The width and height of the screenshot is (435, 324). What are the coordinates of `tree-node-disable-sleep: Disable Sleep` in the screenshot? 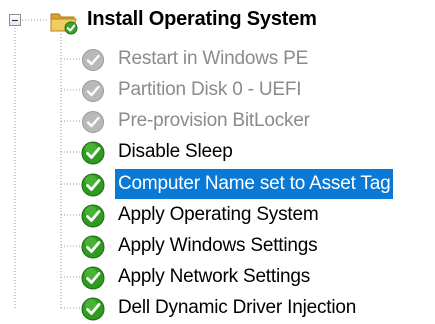 It's located at (217, 152).